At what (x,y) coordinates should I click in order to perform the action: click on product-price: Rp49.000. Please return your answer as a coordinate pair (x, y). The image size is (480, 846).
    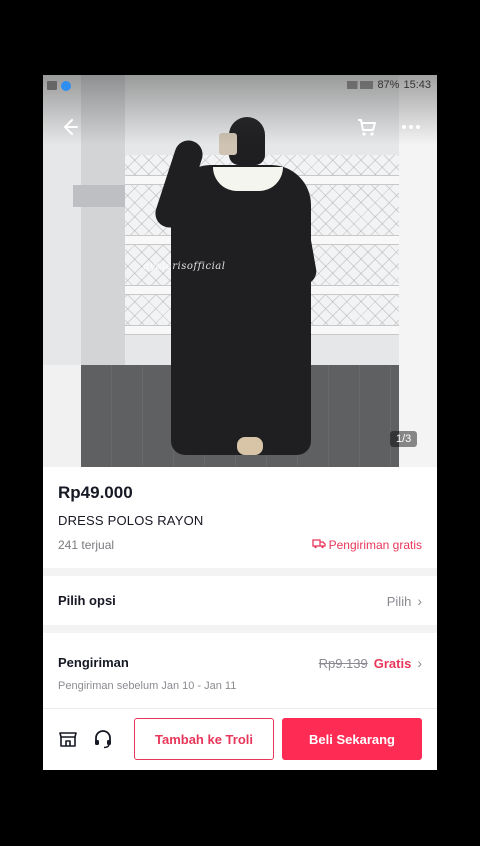
    Looking at the image, I should click on (95, 492).